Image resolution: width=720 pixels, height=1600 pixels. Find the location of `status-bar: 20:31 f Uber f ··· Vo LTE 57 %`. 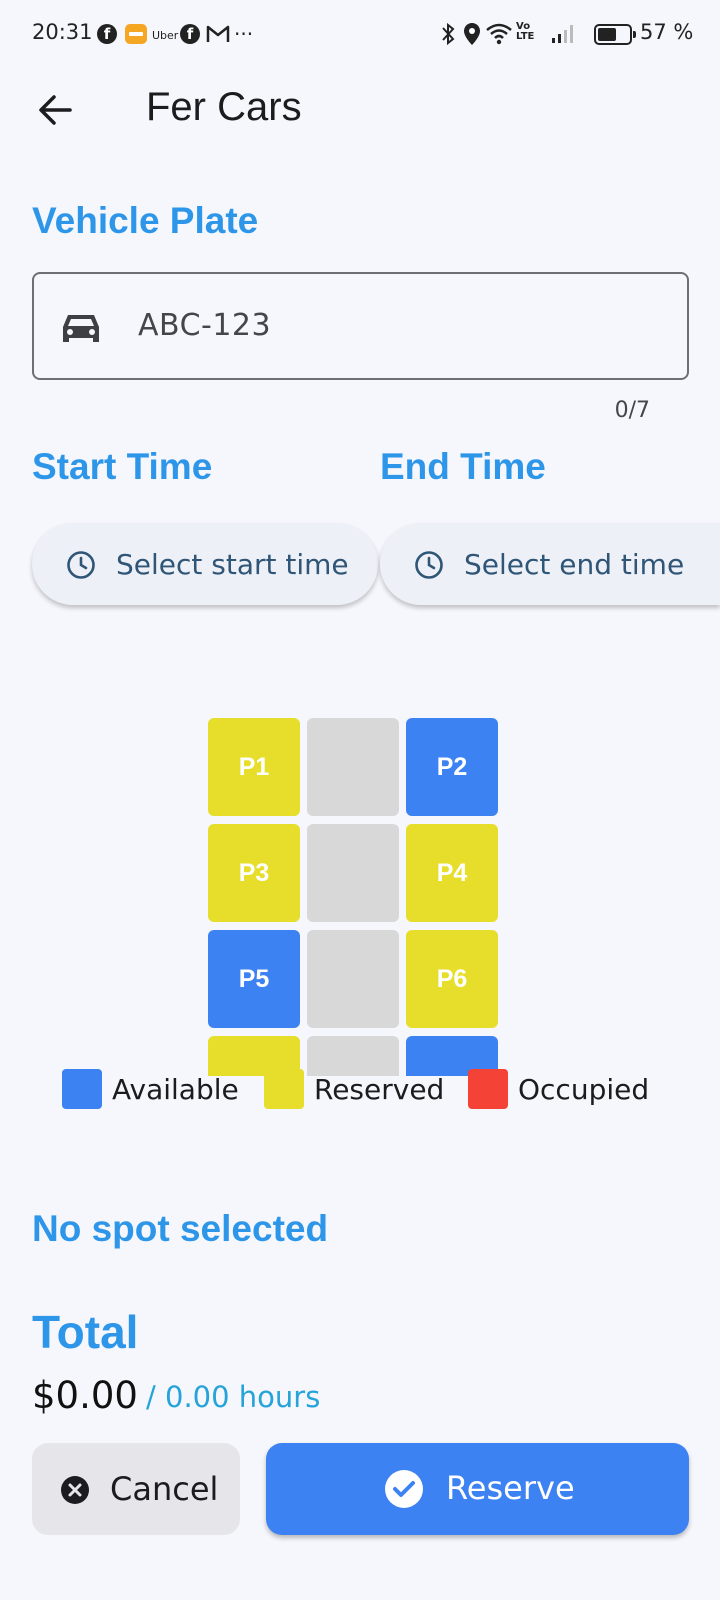

status-bar: 20:31 f Uber f ··· Vo LTE 57 % is located at coordinates (360, 35).